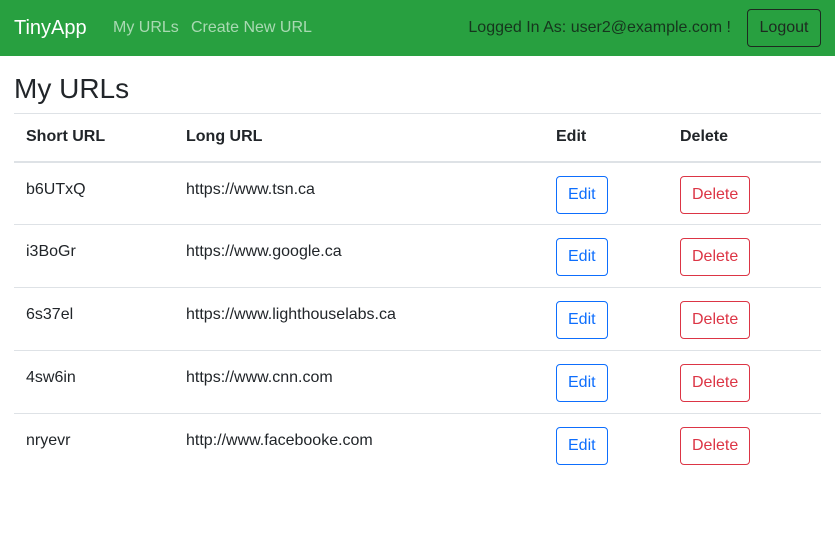 This screenshot has width=835, height=534. What do you see at coordinates (250, 189) in the screenshot?
I see `long-url: https://www.tsn.ca` at bounding box center [250, 189].